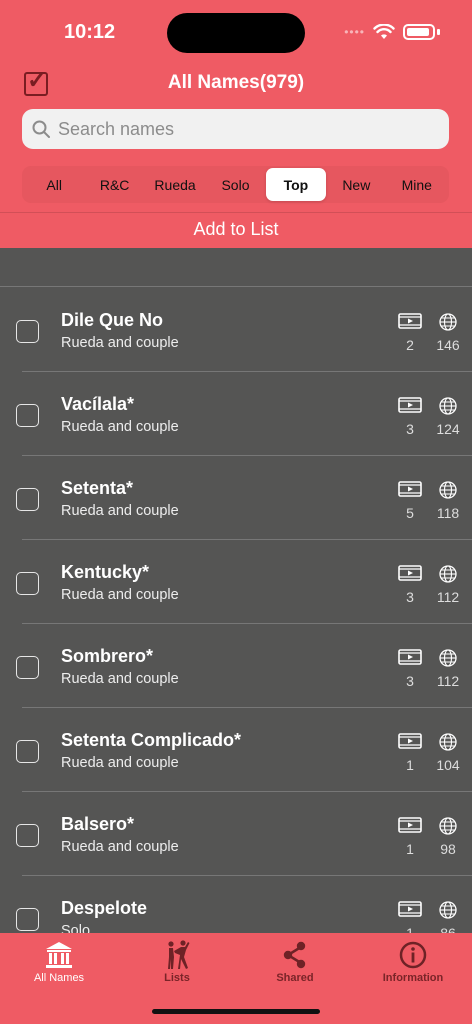  Describe the element at coordinates (417, 184) in the screenshot. I see `segment-mine: Mine` at that location.